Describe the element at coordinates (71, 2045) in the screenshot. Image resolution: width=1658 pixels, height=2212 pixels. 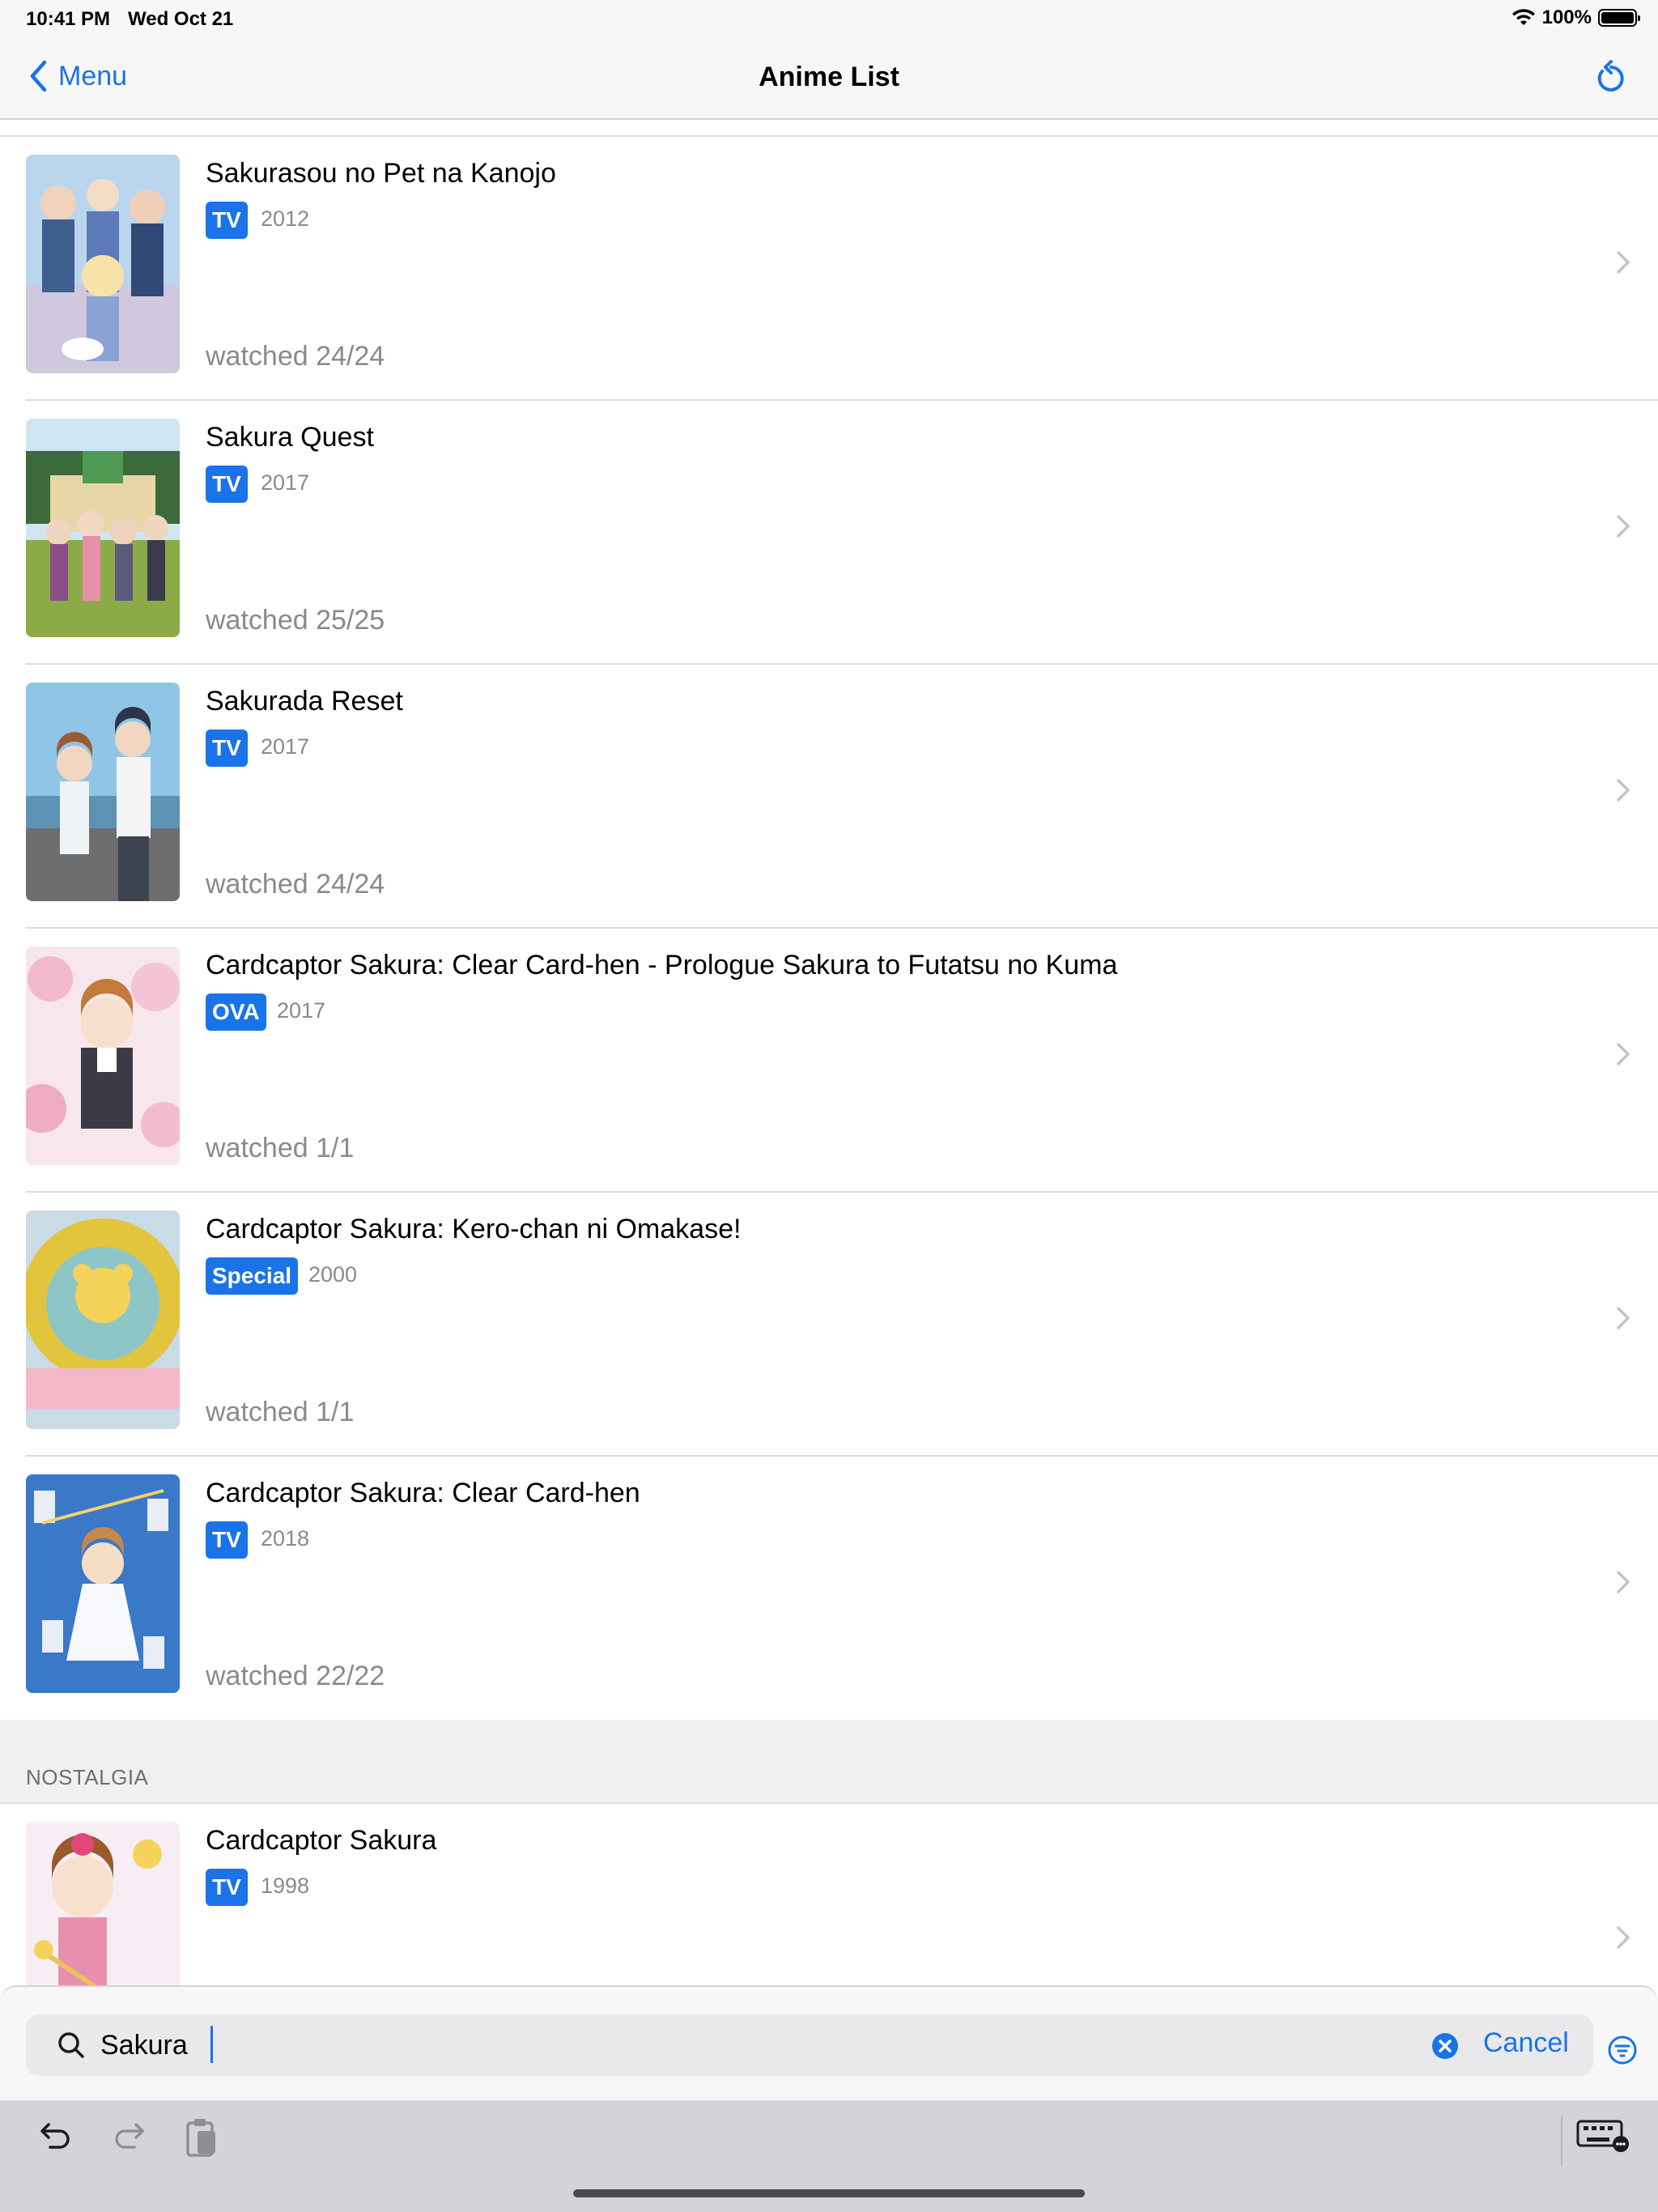
I see `search-icon` at that location.